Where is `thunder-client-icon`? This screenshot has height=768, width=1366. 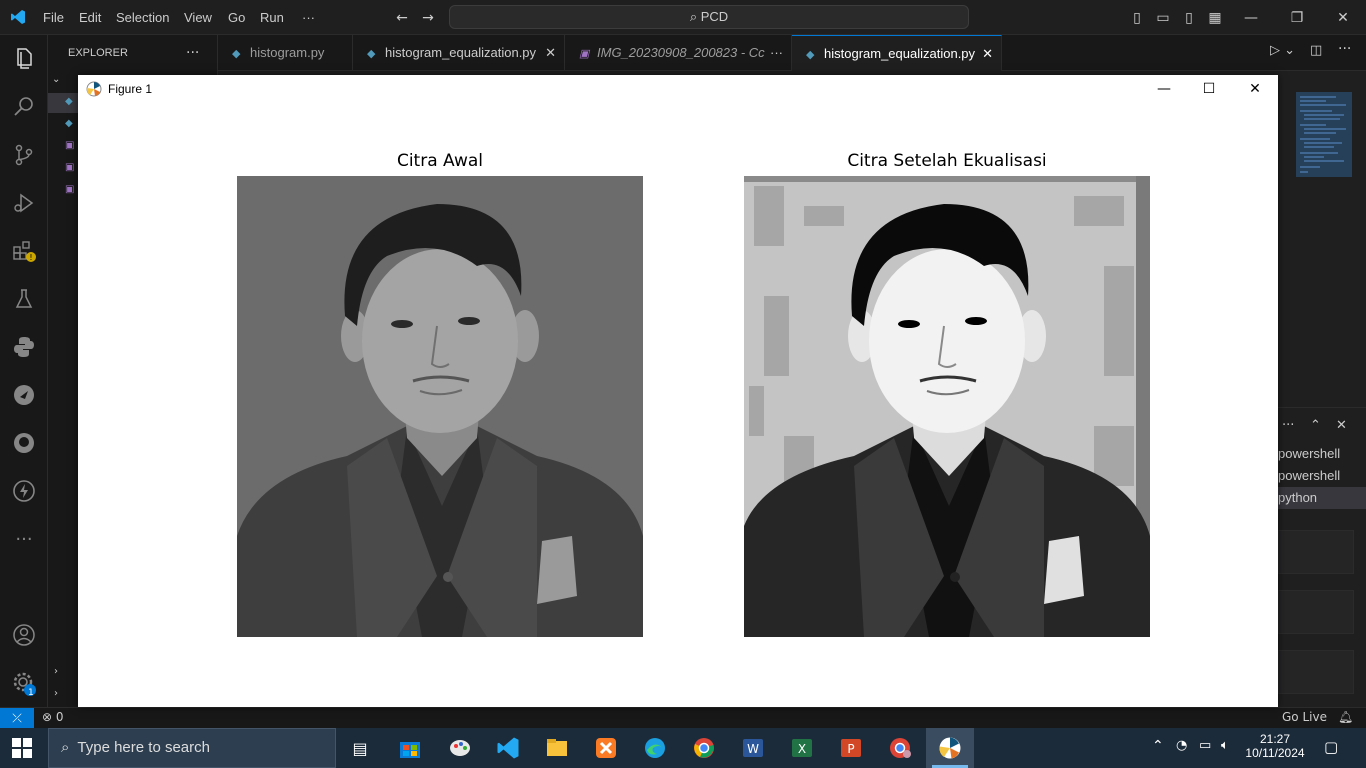 thunder-client-icon is located at coordinates (24, 491).